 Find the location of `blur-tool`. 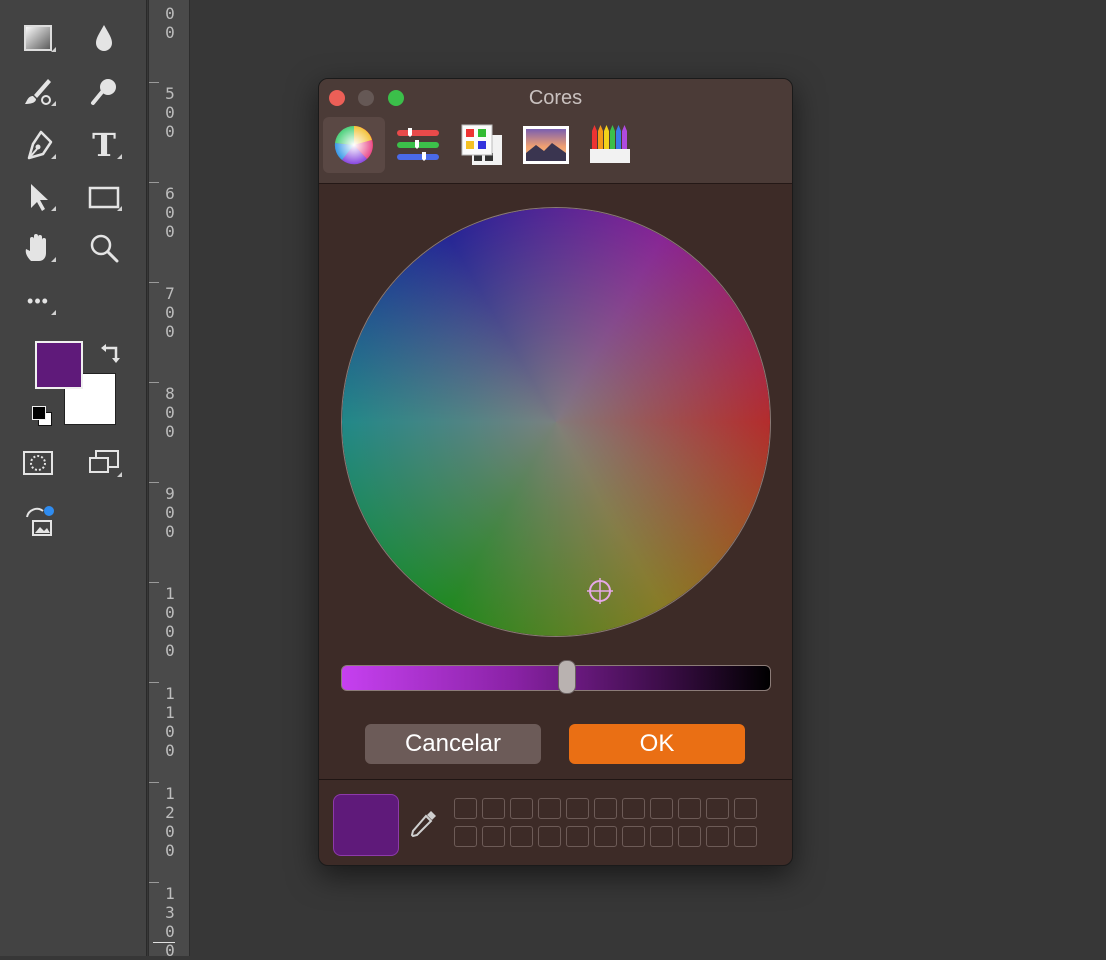

blur-tool is located at coordinates (104, 38).